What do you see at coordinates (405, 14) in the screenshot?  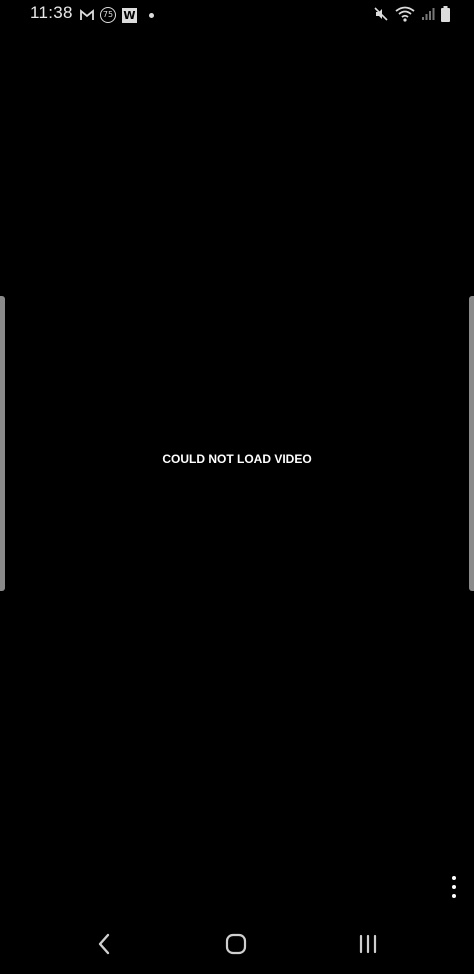 I see `wifi-icon` at bounding box center [405, 14].